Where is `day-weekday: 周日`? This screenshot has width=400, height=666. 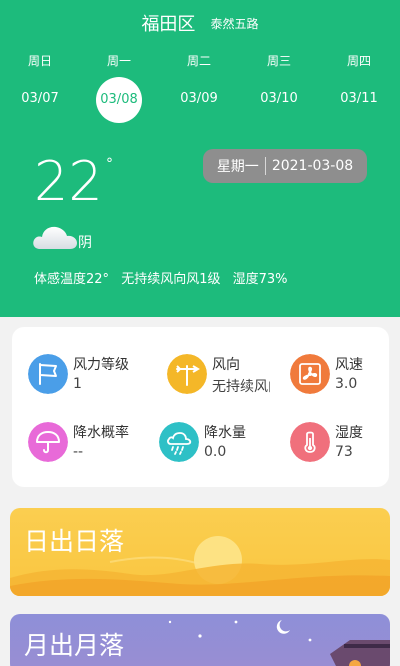 day-weekday: 周日 is located at coordinates (39, 61).